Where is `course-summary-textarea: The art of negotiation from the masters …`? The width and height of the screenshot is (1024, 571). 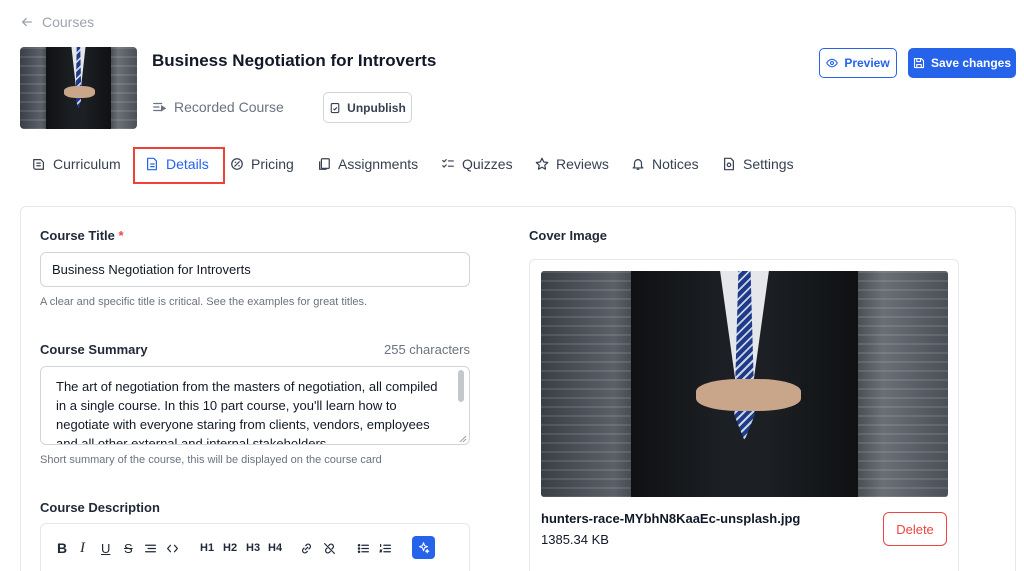 course-summary-textarea: The art of negotiation from the masters … is located at coordinates (255, 405).